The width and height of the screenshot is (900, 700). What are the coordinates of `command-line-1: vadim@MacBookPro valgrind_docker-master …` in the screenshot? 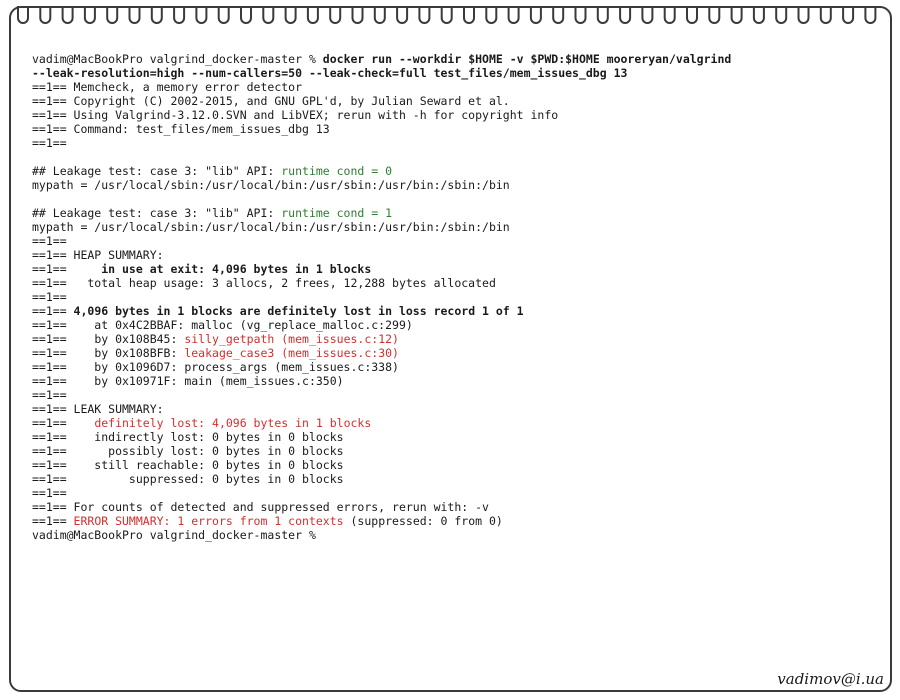 It's located at (382, 59).